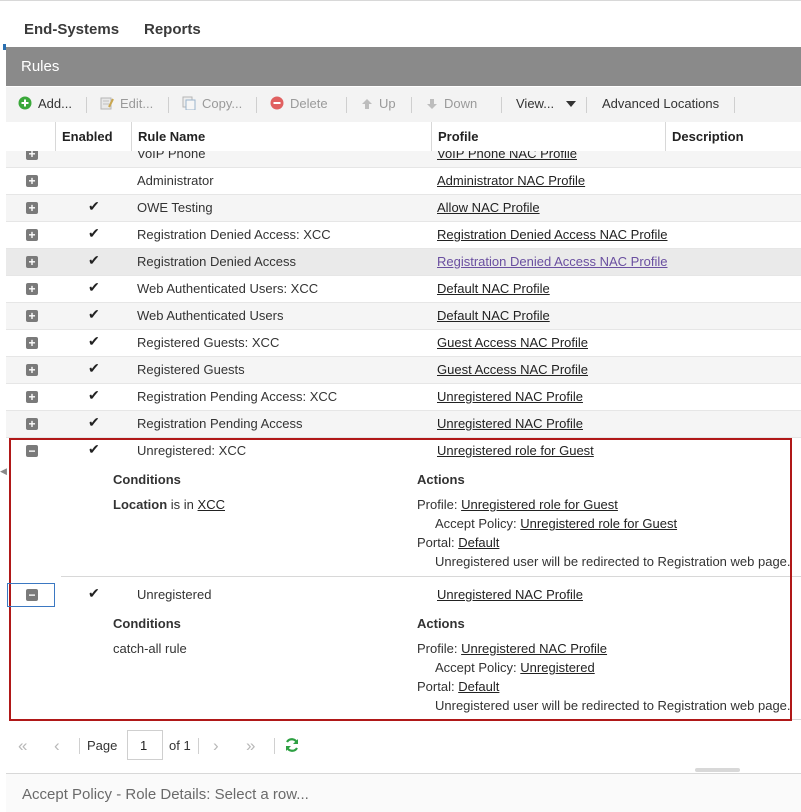 Image resolution: width=801 pixels, height=812 pixels. I want to click on last-page-icon: », so click(250, 746).